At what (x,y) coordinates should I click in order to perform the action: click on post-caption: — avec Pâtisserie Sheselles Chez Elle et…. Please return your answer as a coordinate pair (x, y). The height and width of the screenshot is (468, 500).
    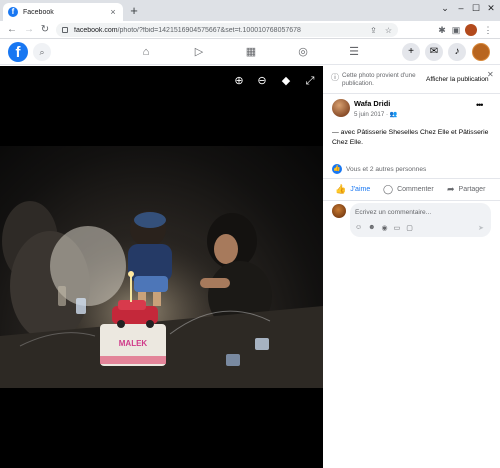
    Looking at the image, I should click on (414, 138).